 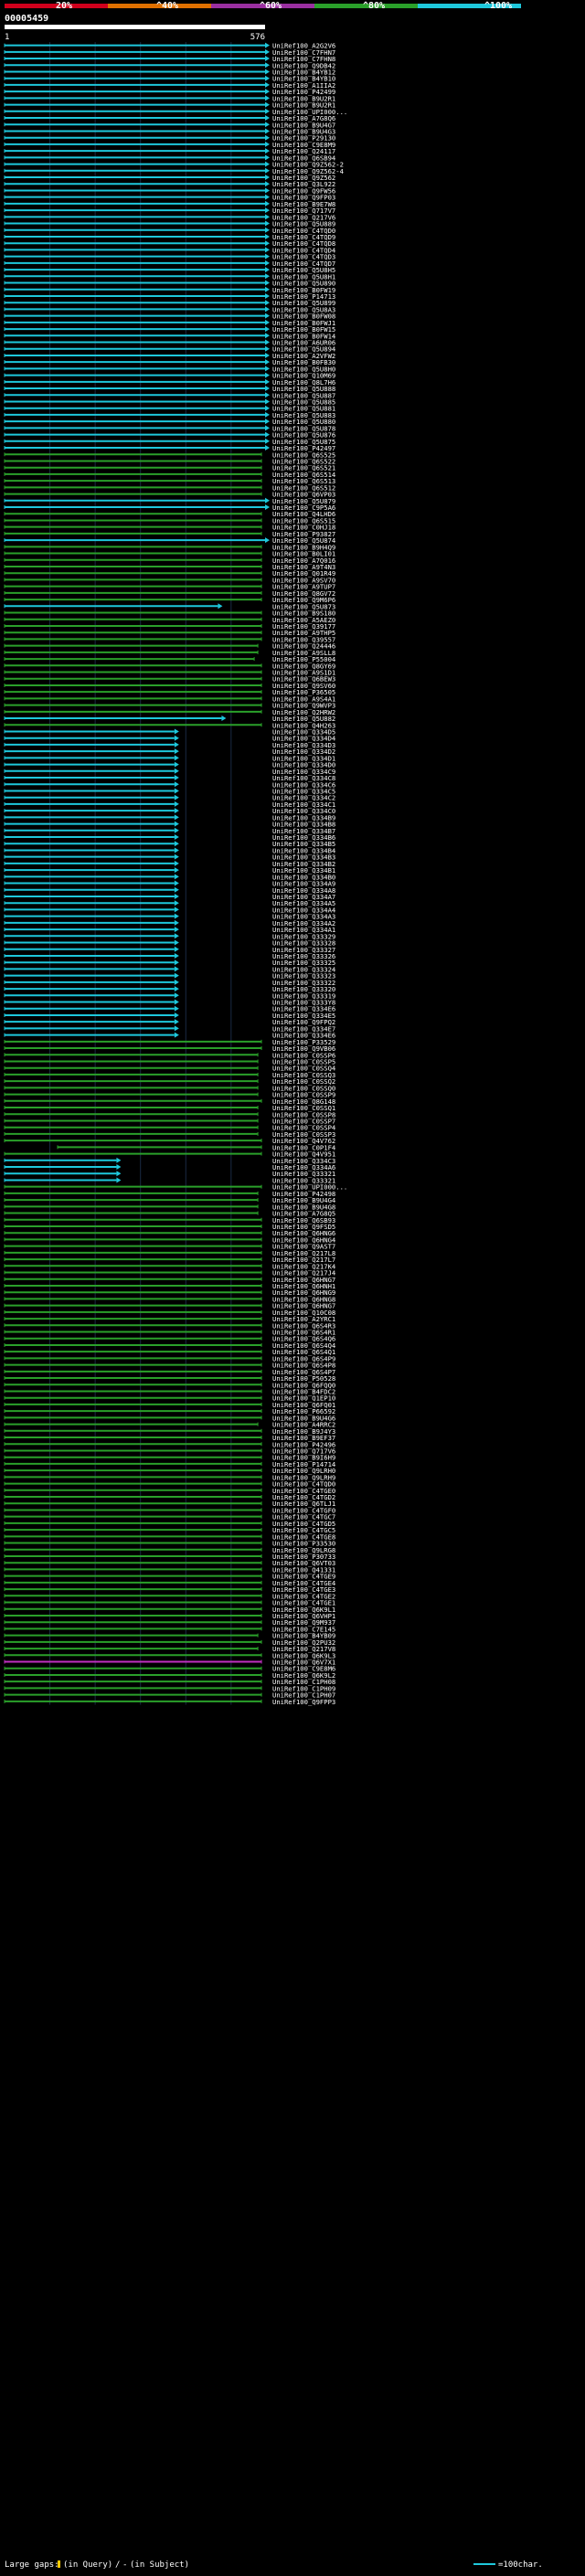 I want to click on gaps-label: Large gaps:, so click(x=32, y=2565).